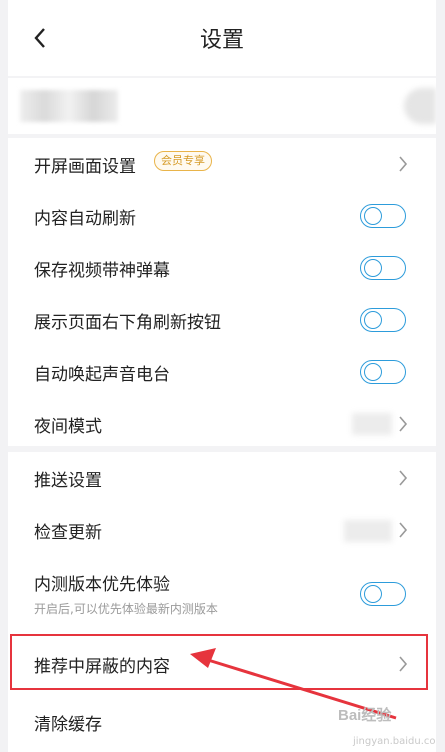 This screenshot has height=752, width=445. I want to click on watermark-url: jingyan.baidu.com, so click(394, 741).